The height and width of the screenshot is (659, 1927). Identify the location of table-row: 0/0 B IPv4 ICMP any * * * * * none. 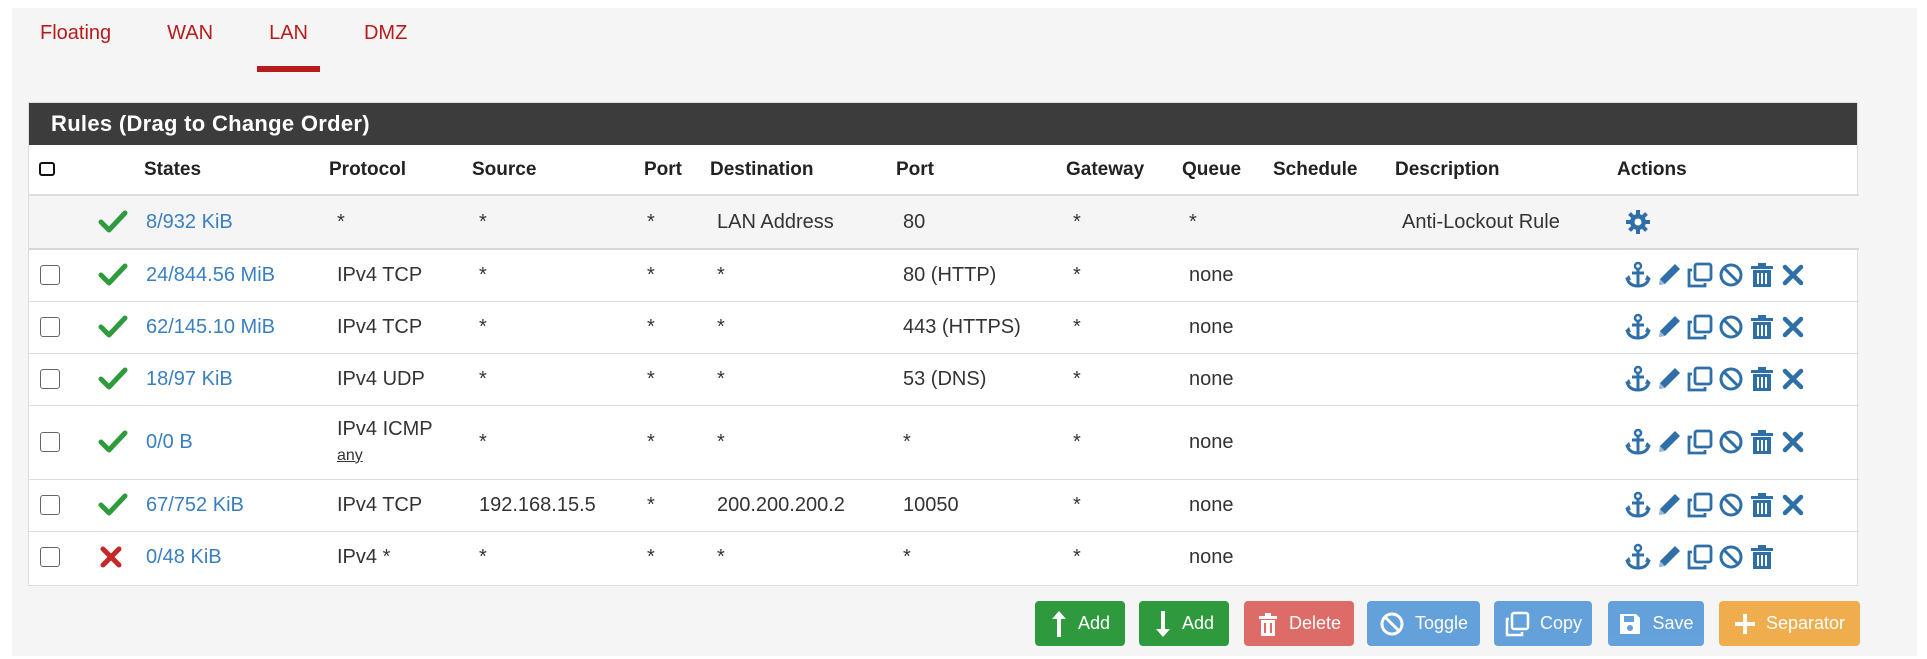
(944, 441).